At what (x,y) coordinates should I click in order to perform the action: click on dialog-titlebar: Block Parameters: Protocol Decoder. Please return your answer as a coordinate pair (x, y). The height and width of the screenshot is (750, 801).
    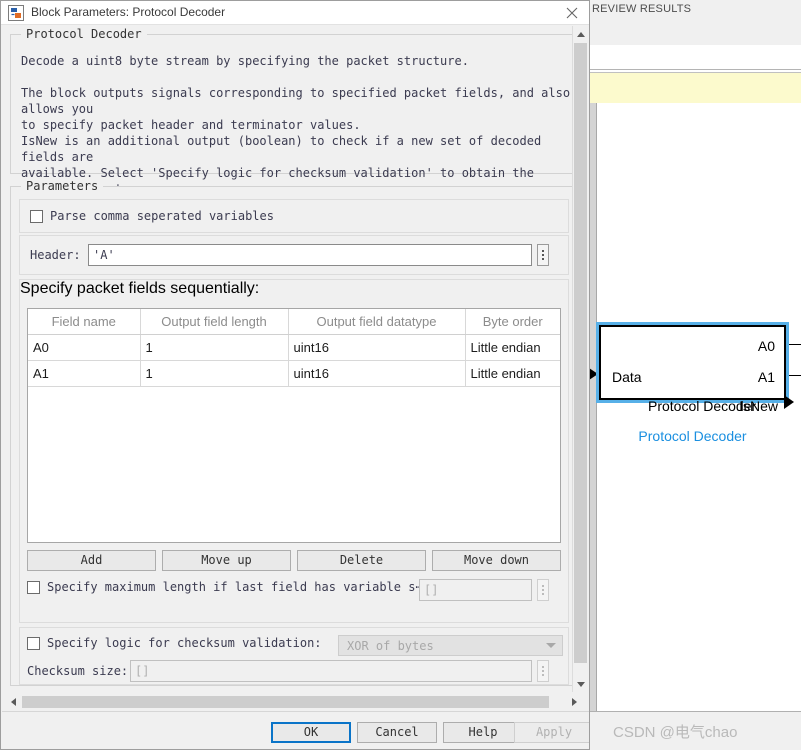
    Looking at the image, I should click on (295, 13).